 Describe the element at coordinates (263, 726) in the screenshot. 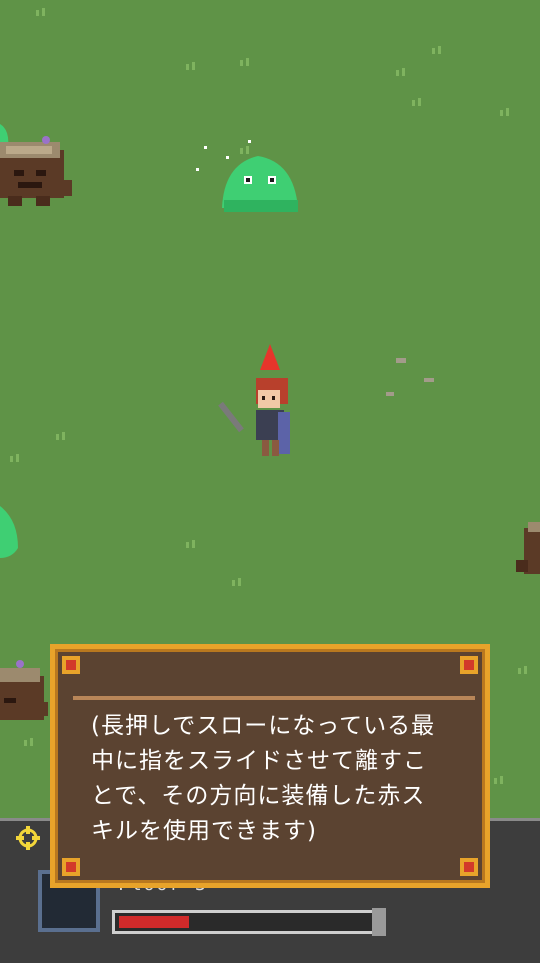

I see `dialog-line: (長押しでスローになっている最` at that location.